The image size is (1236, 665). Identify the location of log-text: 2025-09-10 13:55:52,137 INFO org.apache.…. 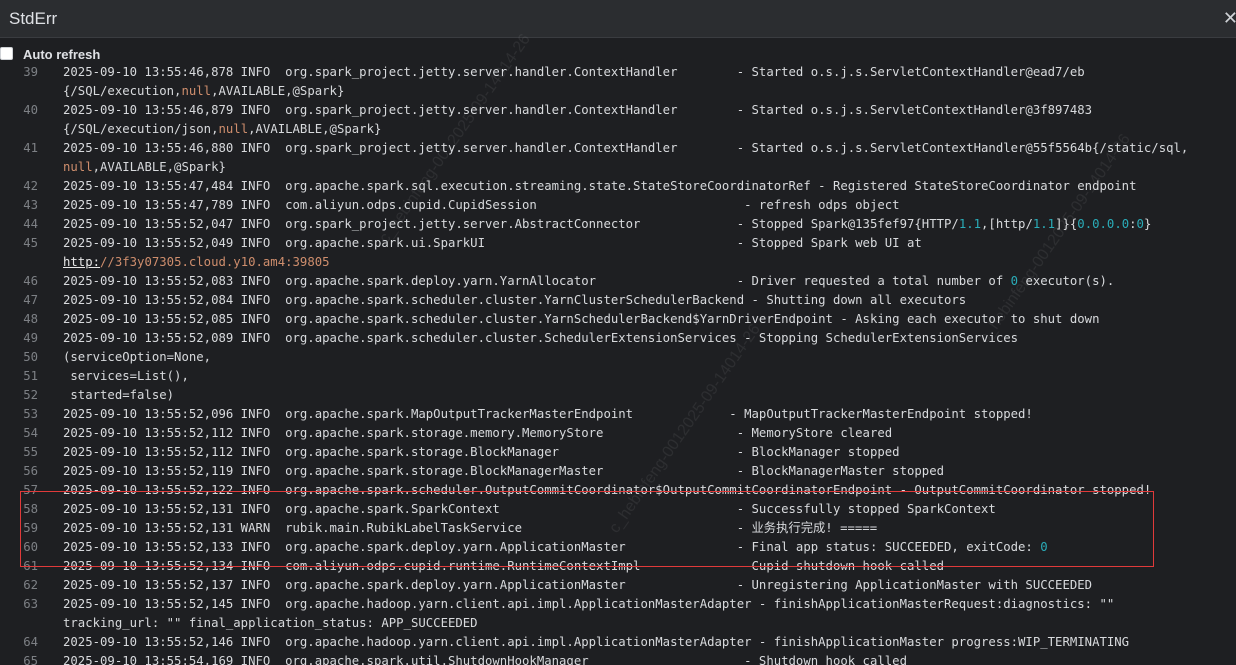
(578, 585).